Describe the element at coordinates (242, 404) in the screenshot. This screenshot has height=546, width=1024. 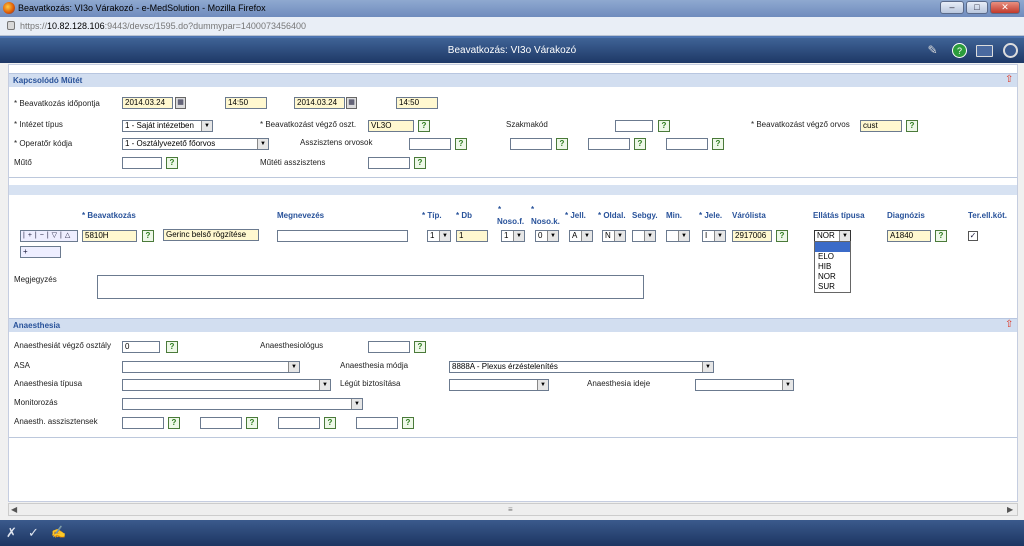
I see `monitor-select: ▼` at that location.